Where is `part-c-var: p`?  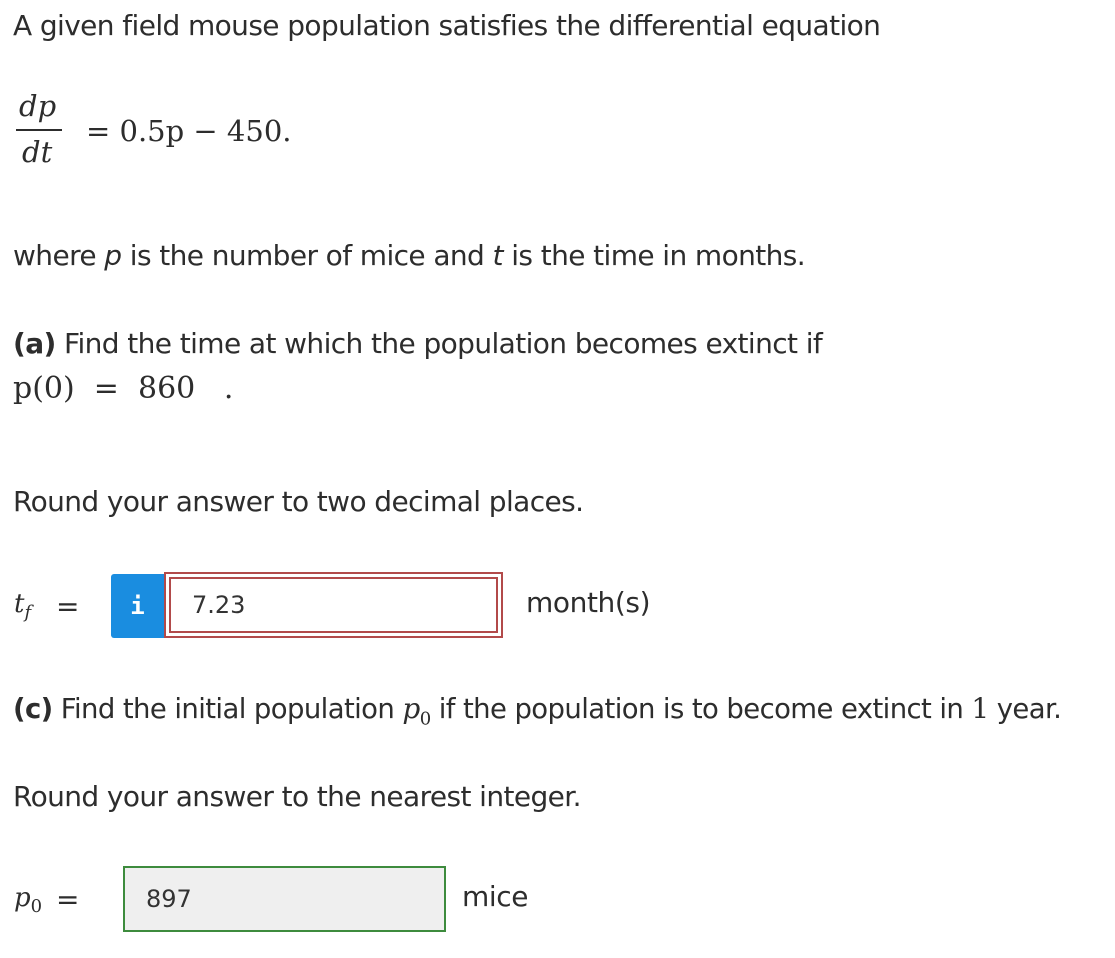
part-c-var: p is located at coordinates (411, 708).